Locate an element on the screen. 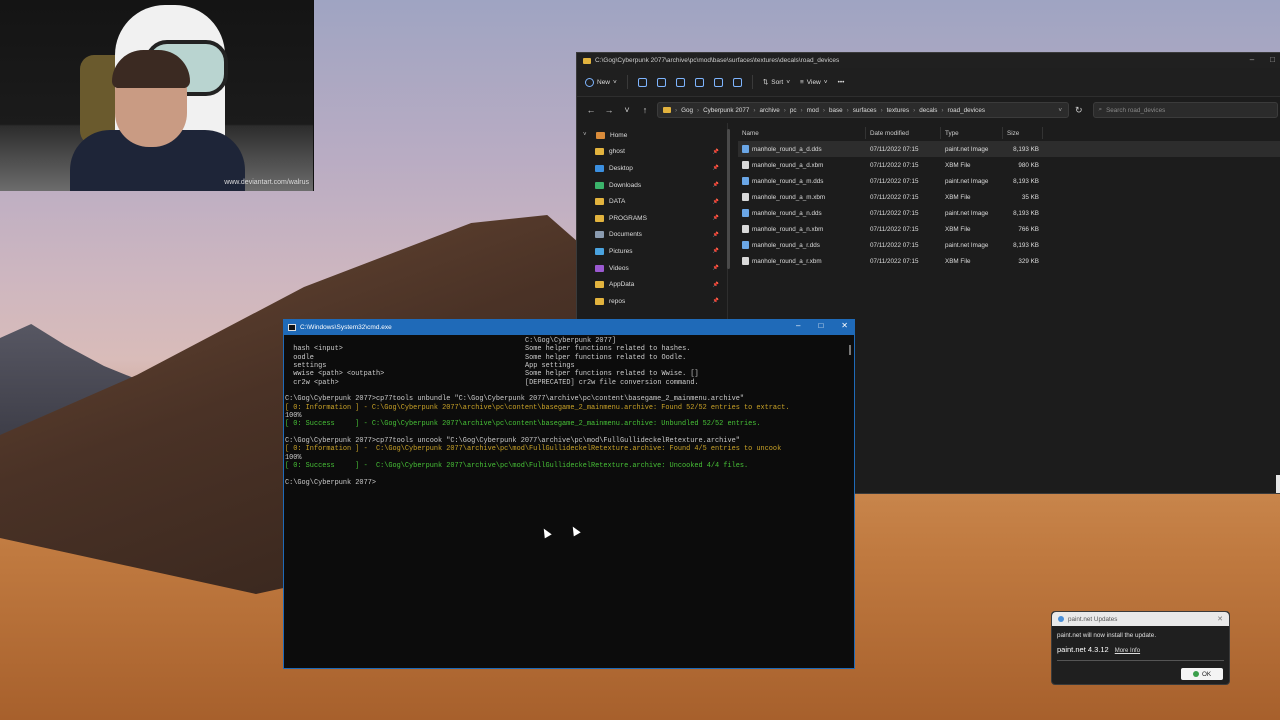  breadcrumb-item: Cyberpunk 2077 is located at coordinates (726, 110).